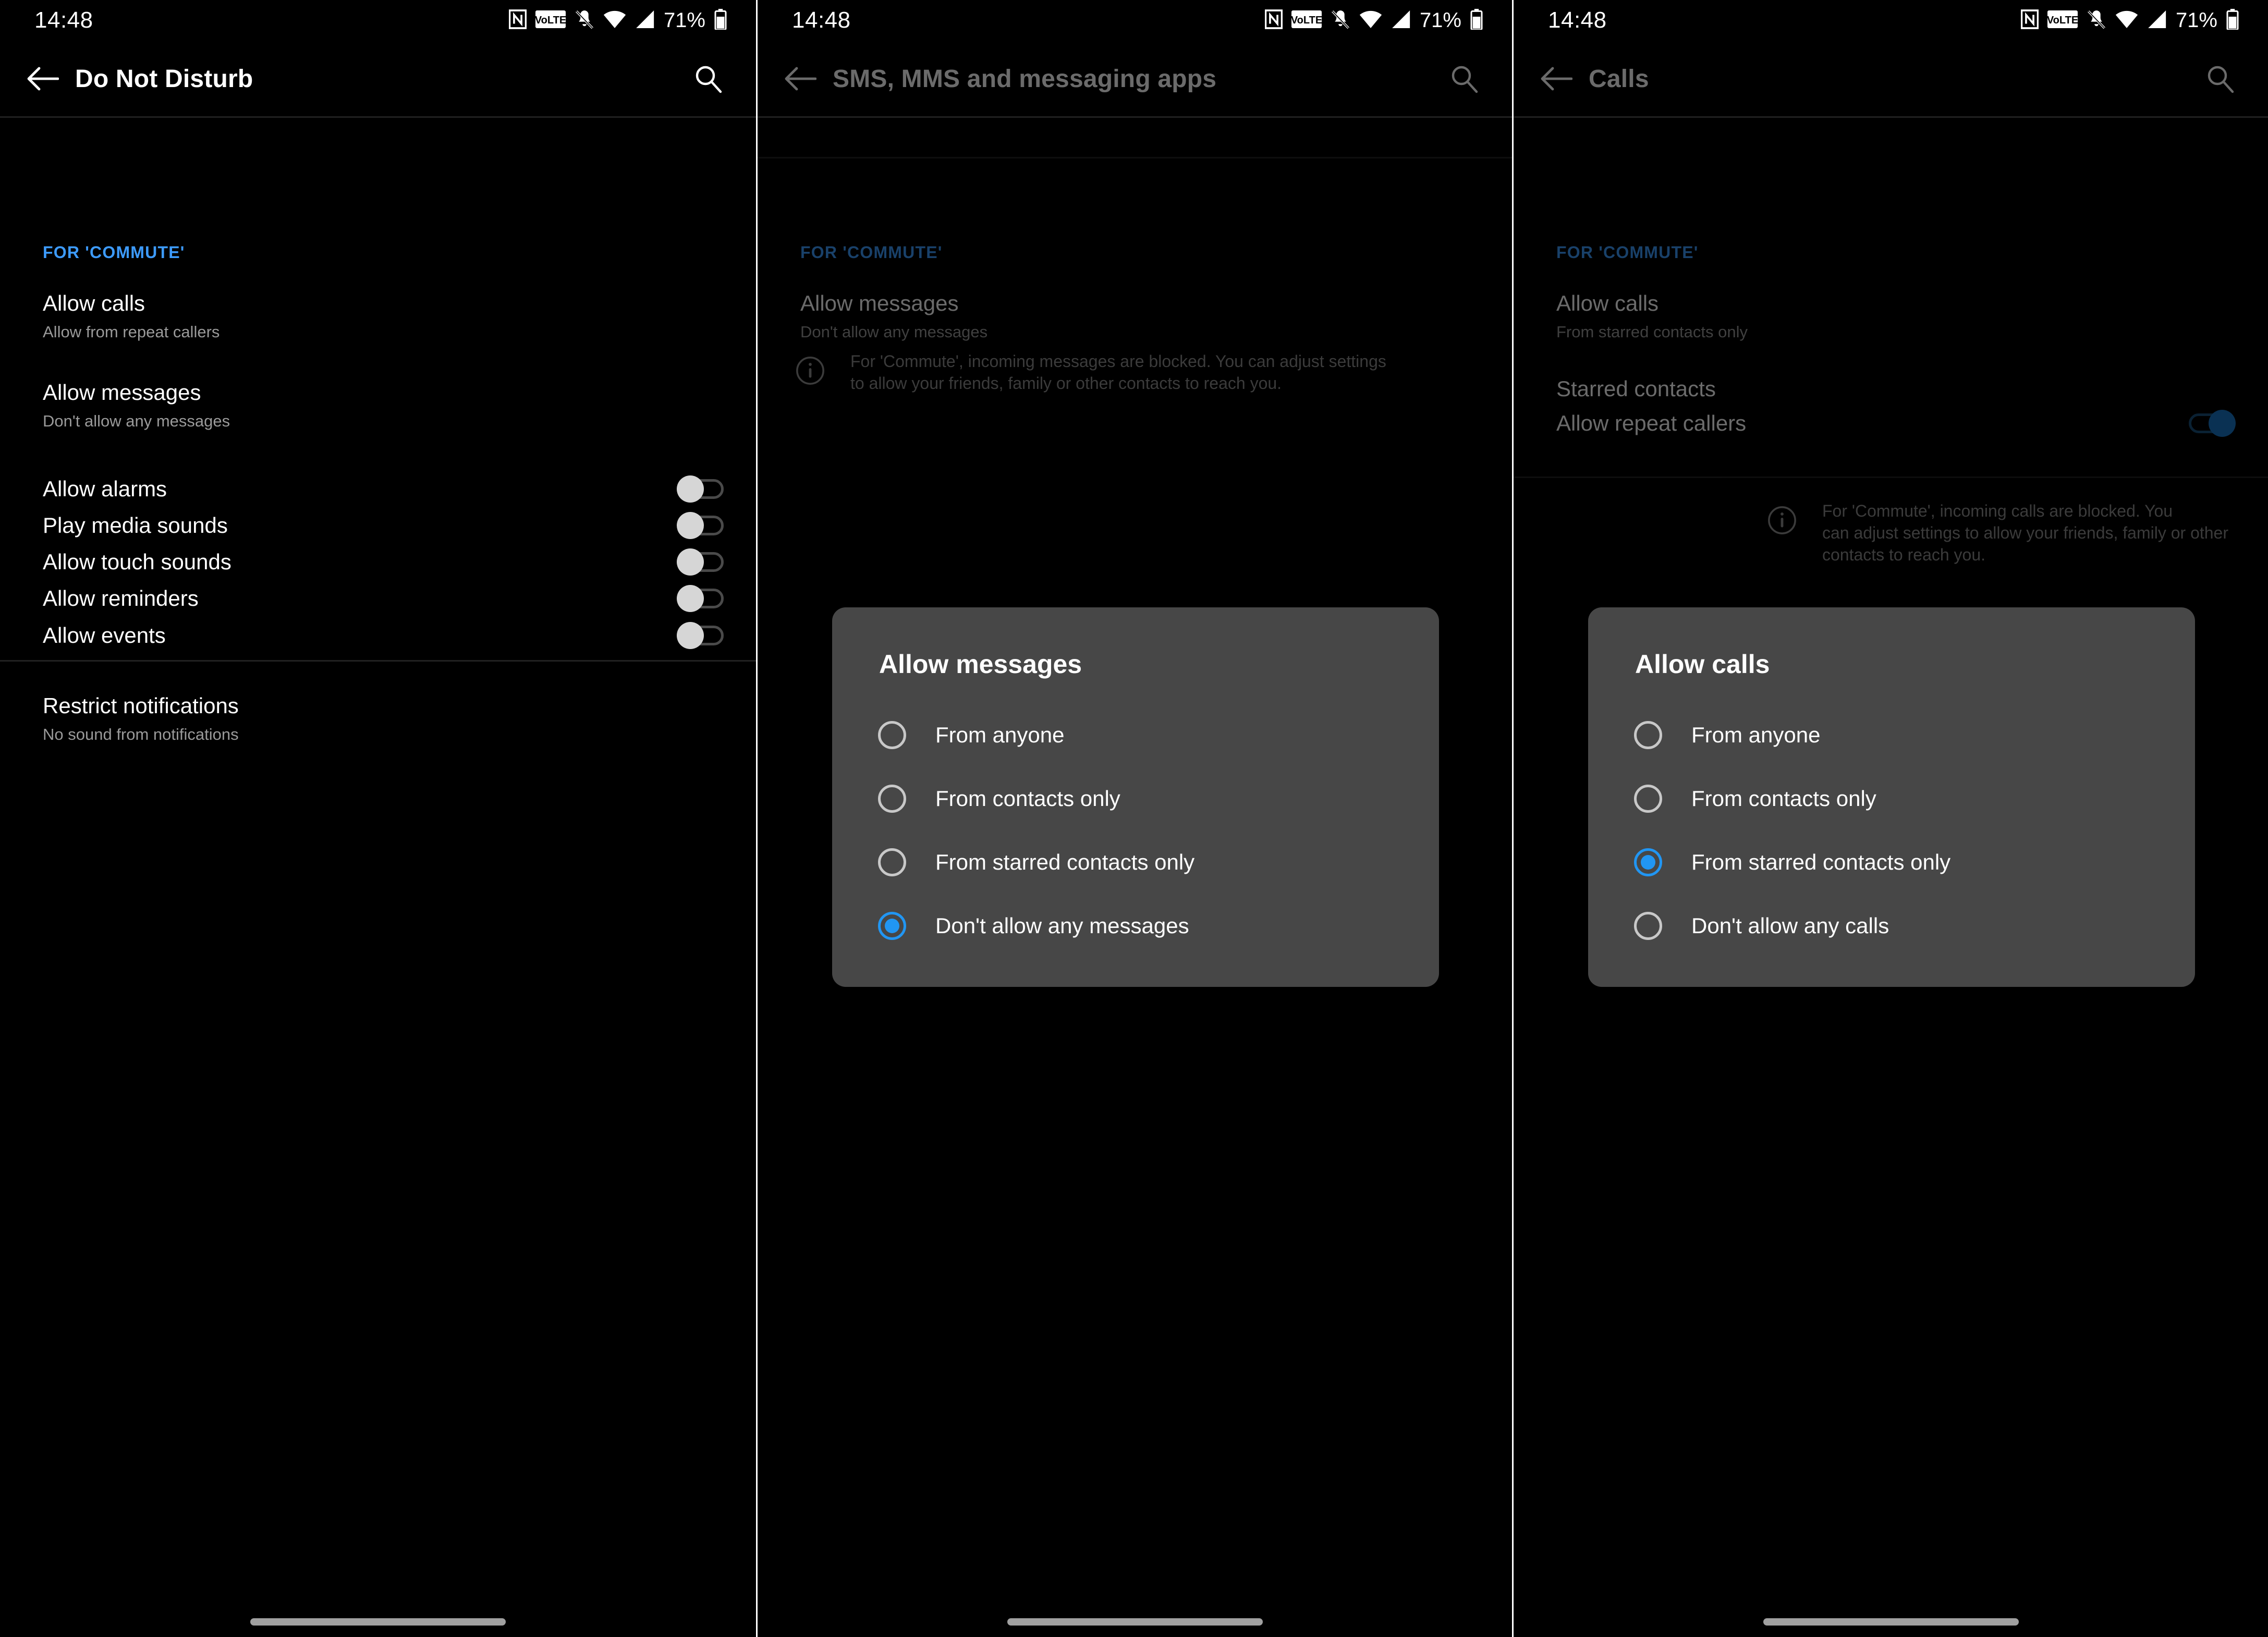  I want to click on page-title: Calls, so click(1619, 79).